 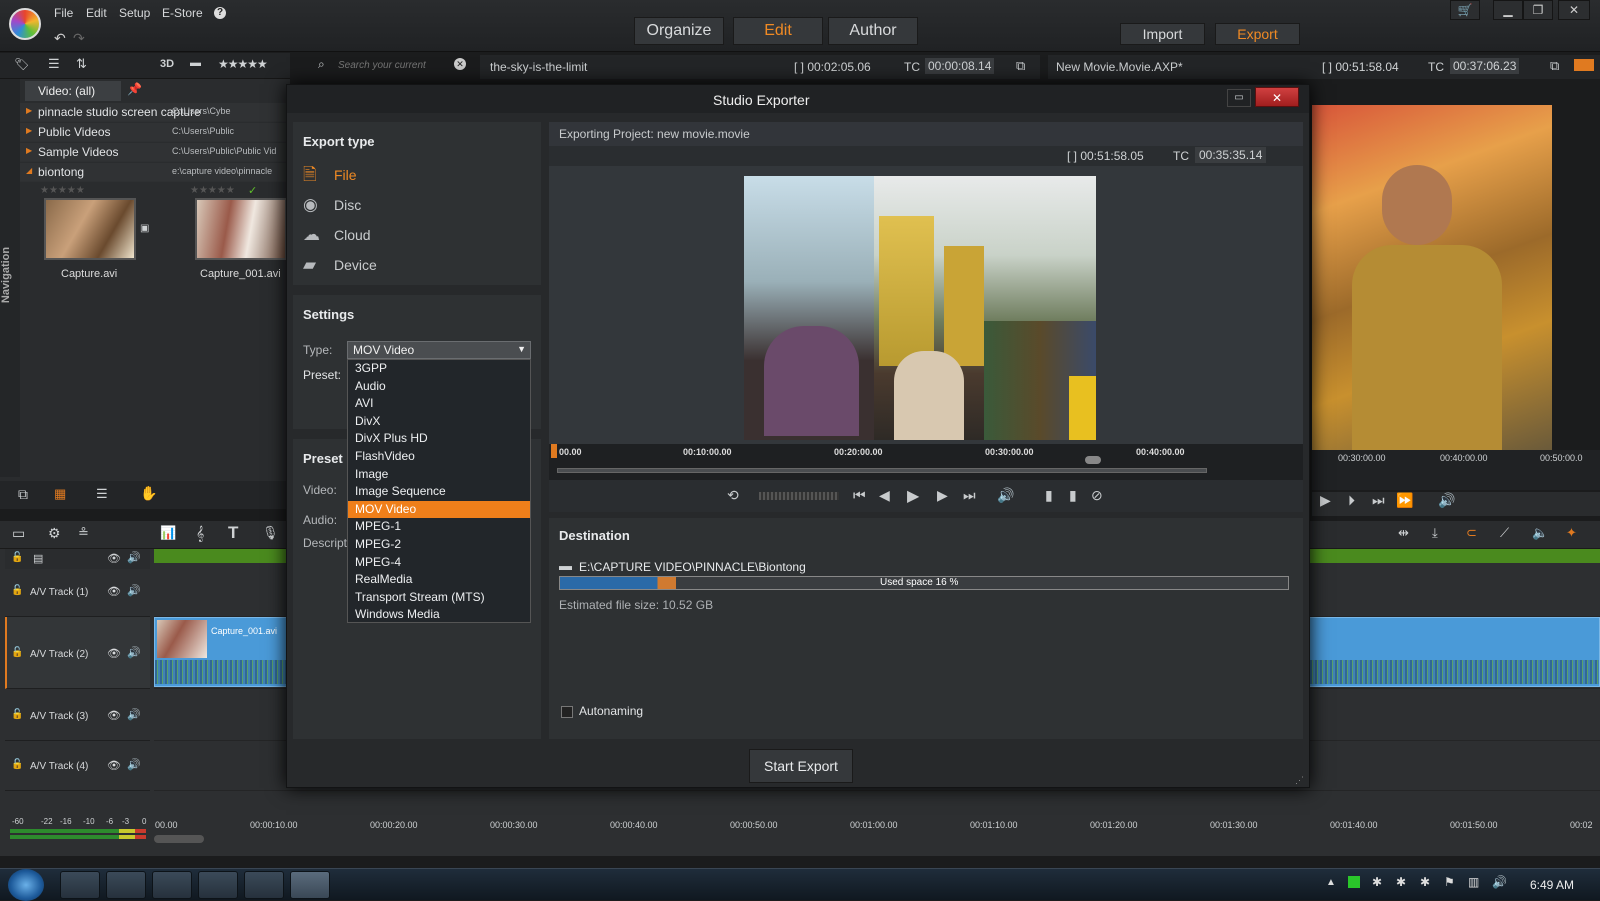 I want to click on tab-author: Author, so click(x=873, y=31).